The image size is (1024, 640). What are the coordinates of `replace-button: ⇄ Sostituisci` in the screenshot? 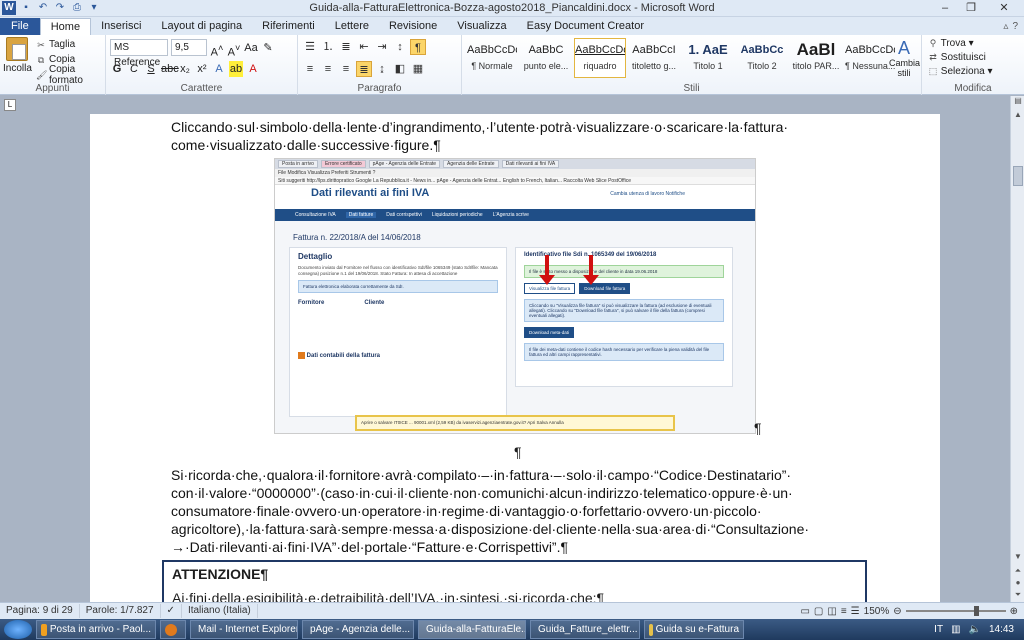 It's located at (960, 57).